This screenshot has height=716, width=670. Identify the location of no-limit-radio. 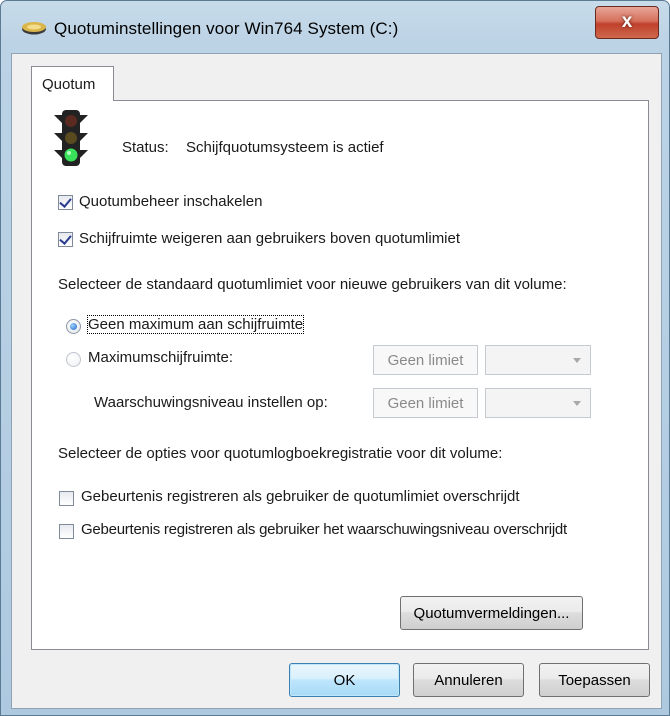
(73, 326).